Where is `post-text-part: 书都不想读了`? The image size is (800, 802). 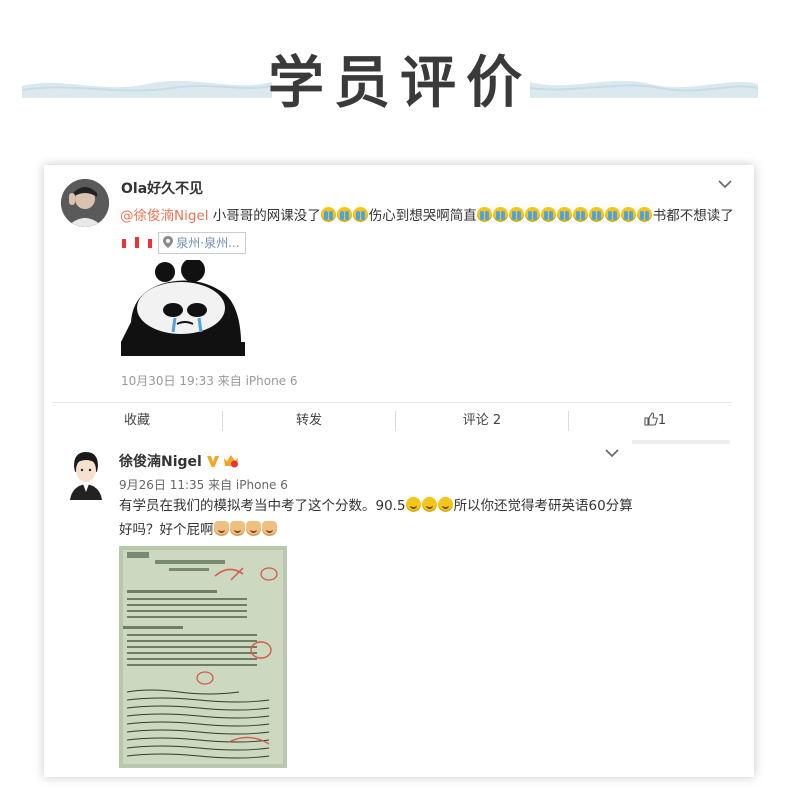
post-text-part: 书都不想读了 is located at coordinates (693, 216).